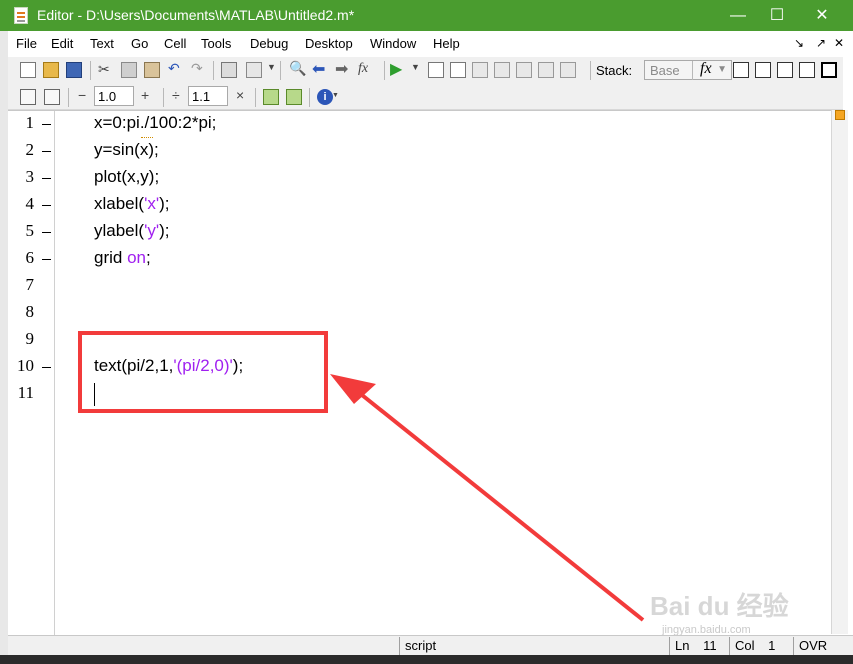  I want to click on line-value: 11, so click(710, 645).